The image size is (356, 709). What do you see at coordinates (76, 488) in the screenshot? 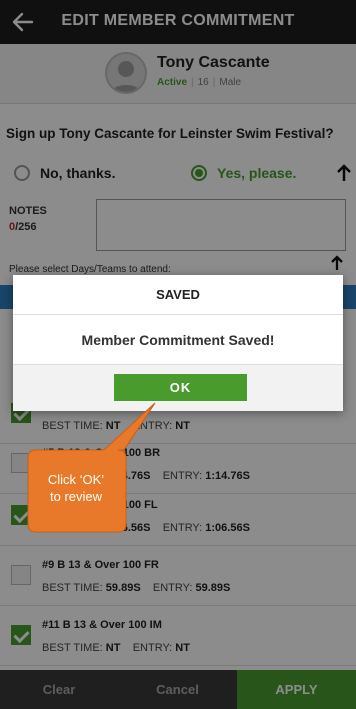
I see `callout-text: Click ‘OK’ to review` at bounding box center [76, 488].